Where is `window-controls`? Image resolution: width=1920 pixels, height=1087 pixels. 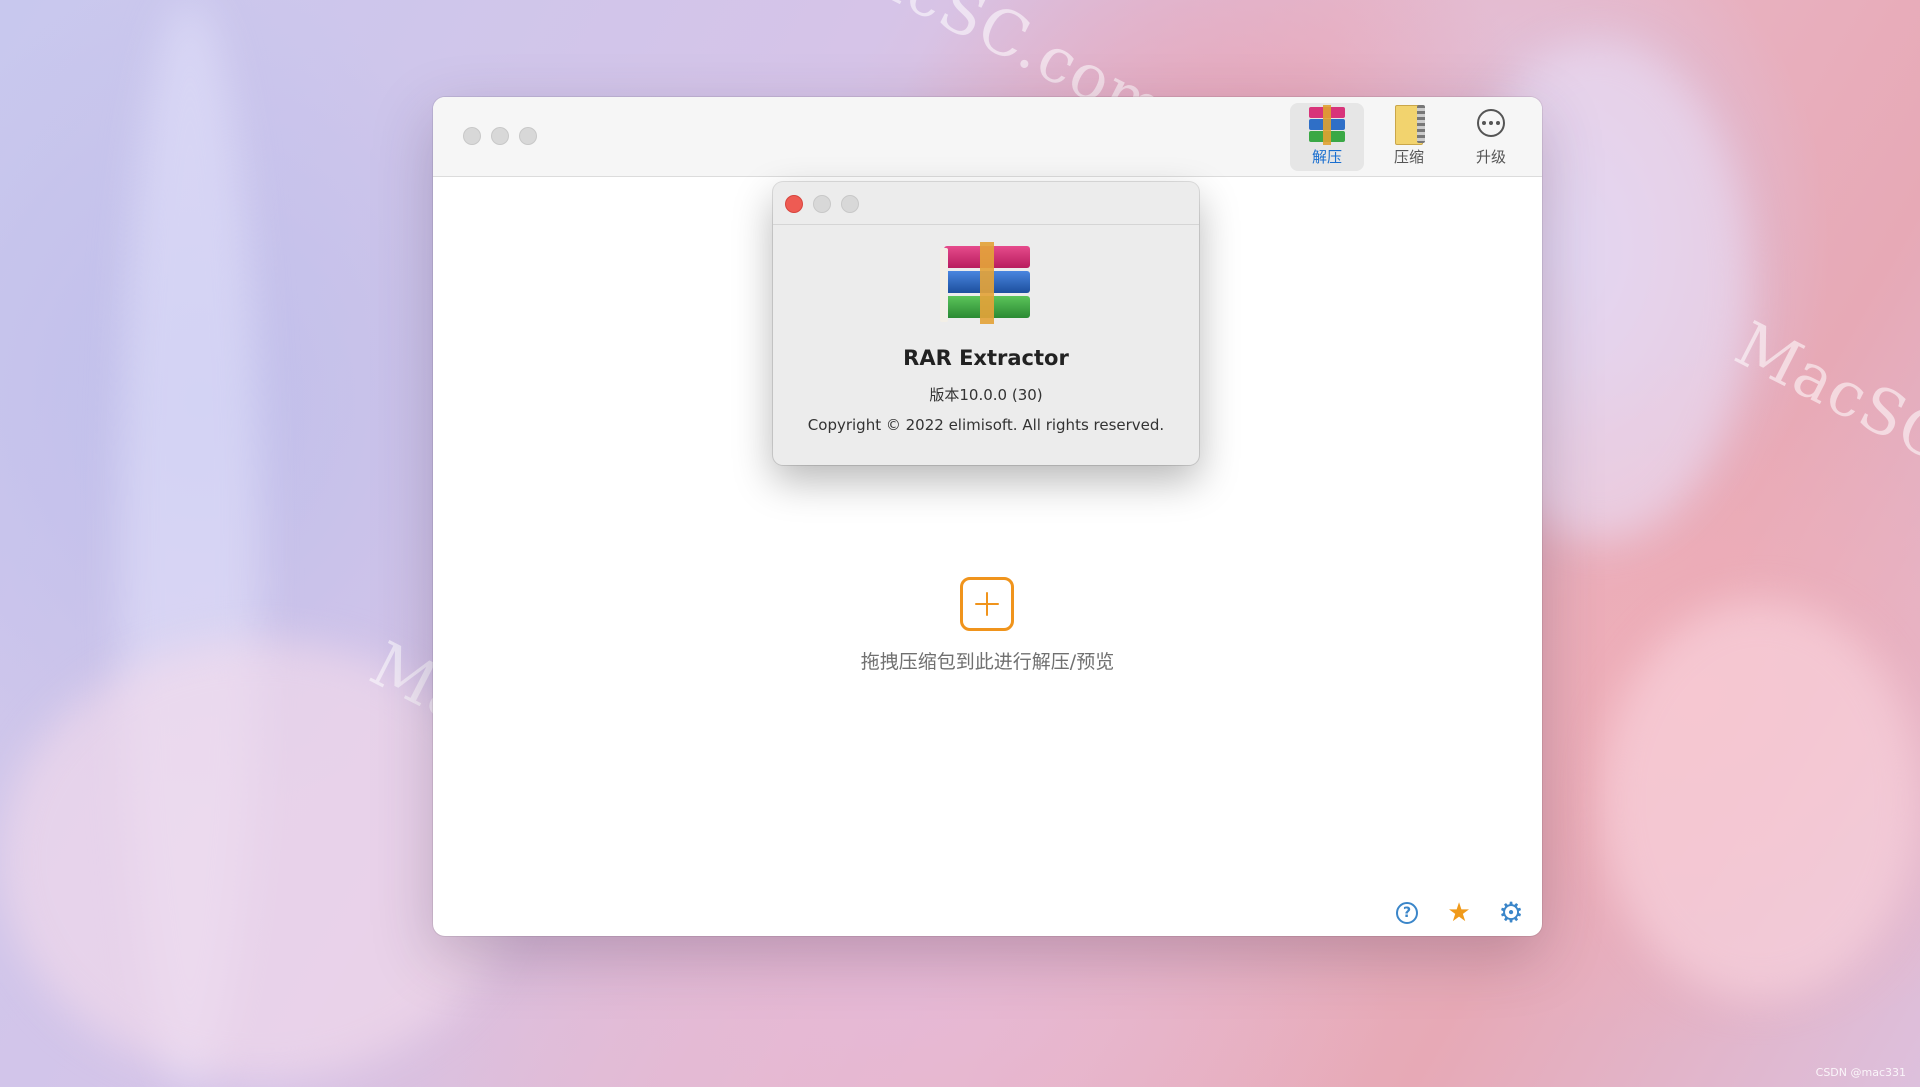 window-controls is located at coordinates (500, 136).